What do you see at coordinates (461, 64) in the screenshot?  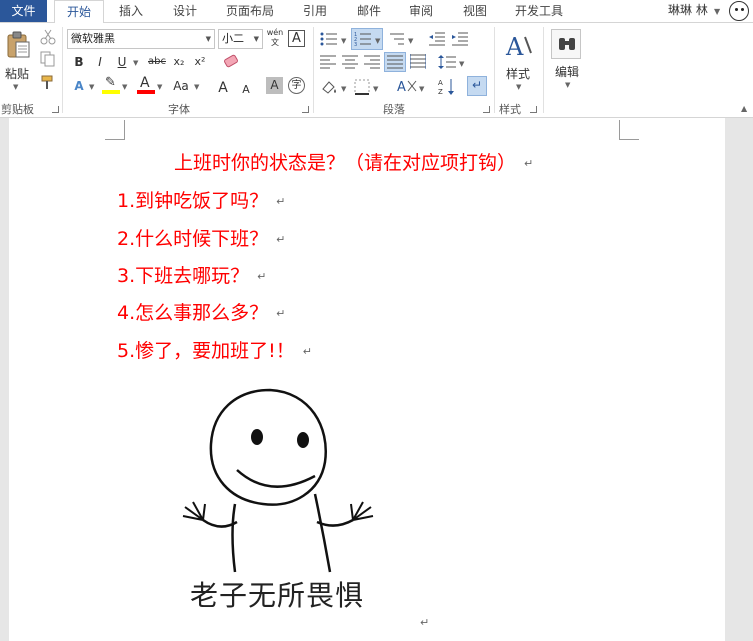 I see `line-spacing-dropdown-icon: ▼` at bounding box center [461, 64].